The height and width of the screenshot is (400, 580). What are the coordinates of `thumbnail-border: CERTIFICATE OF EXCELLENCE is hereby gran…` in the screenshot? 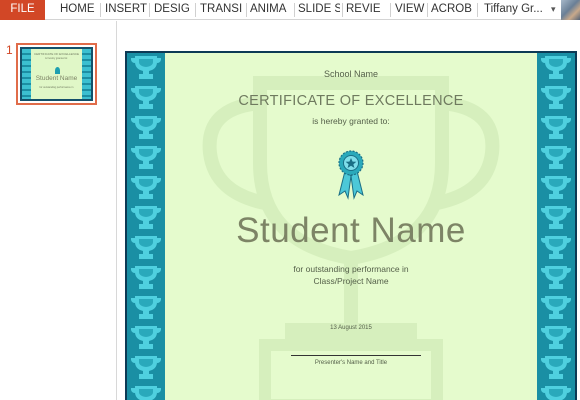 It's located at (56, 74).